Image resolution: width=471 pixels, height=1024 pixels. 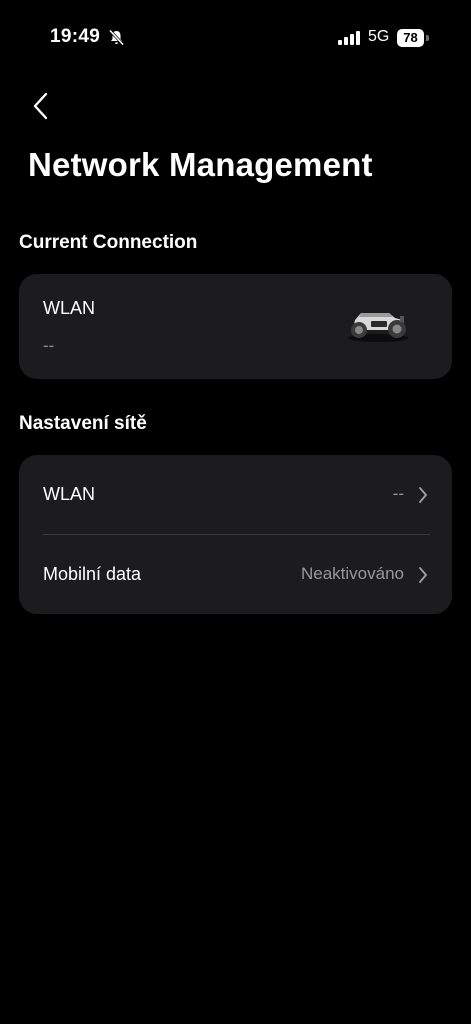 What do you see at coordinates (349, 38) in the screenshot?
I see `cellular-signal-icon` at bounding box center [349, 38].